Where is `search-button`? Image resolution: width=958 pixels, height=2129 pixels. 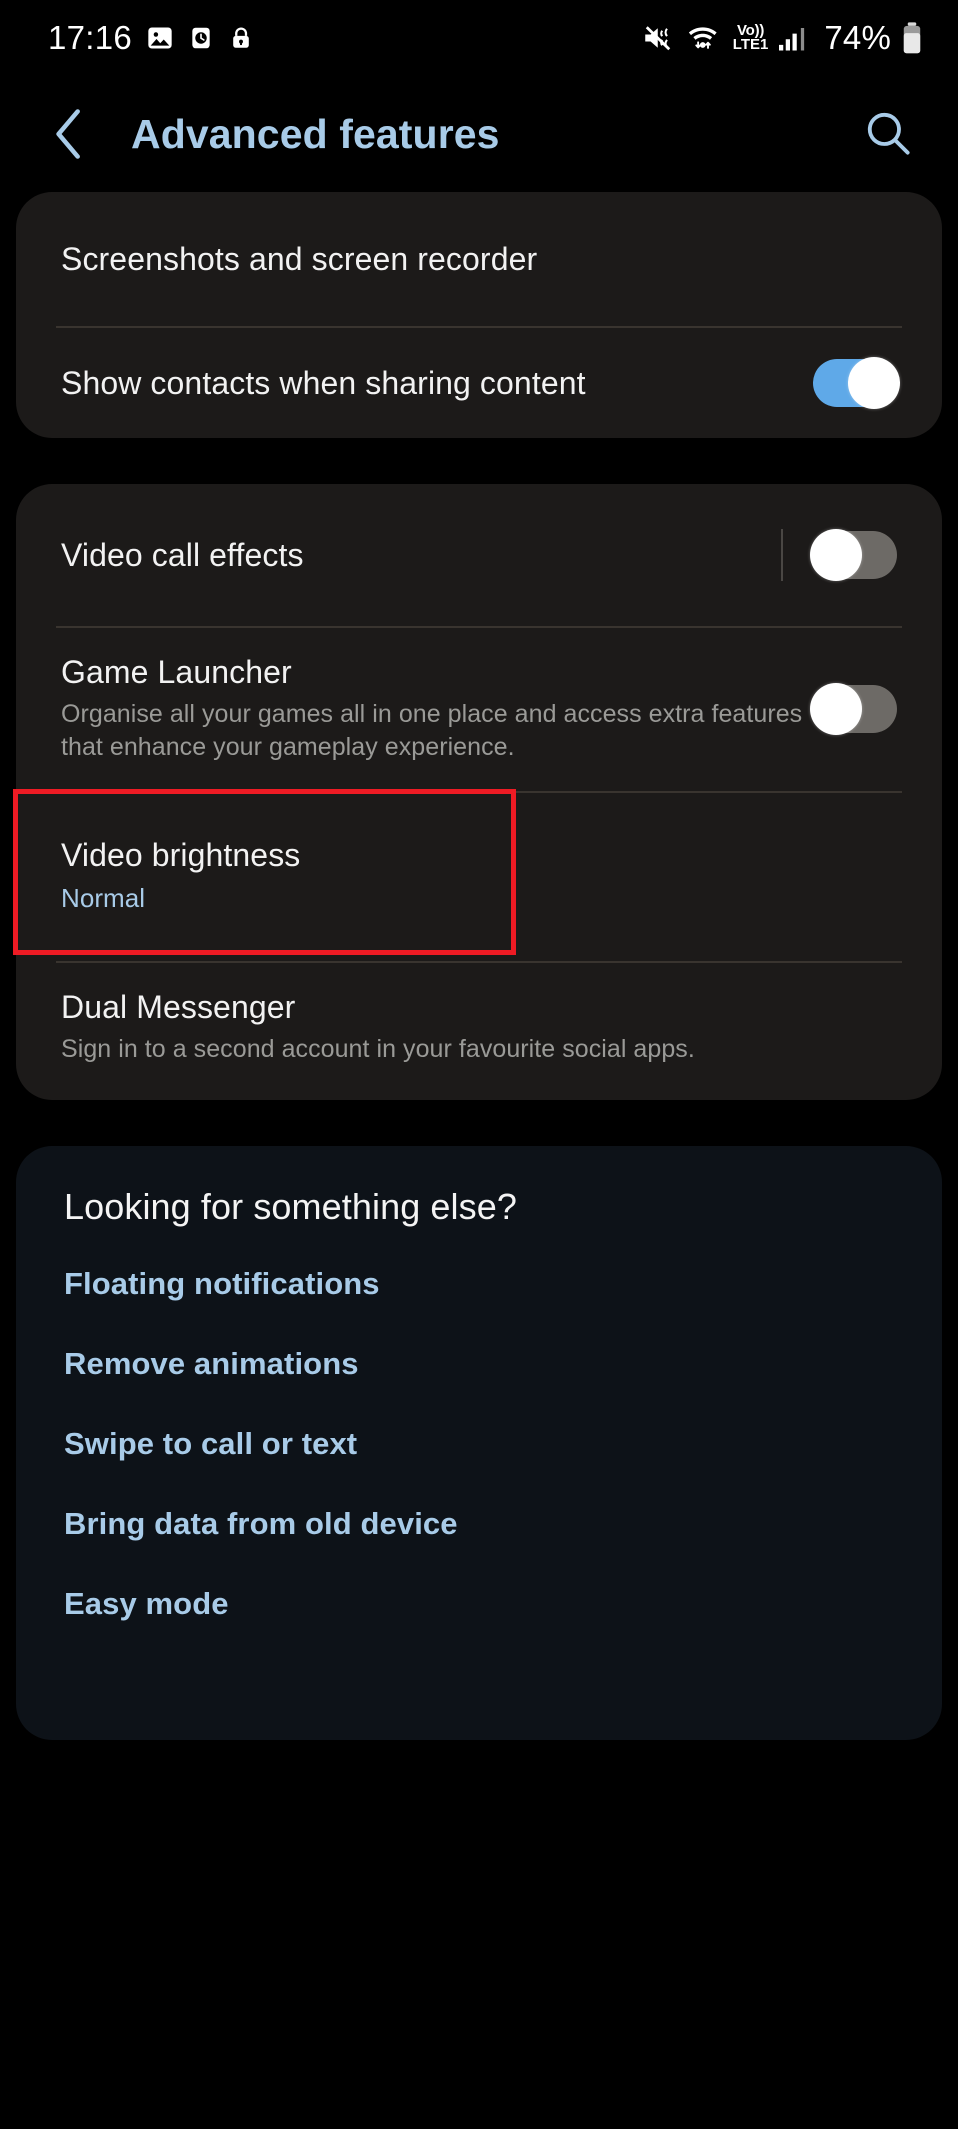
search-button is located at coordinates (889, 134).